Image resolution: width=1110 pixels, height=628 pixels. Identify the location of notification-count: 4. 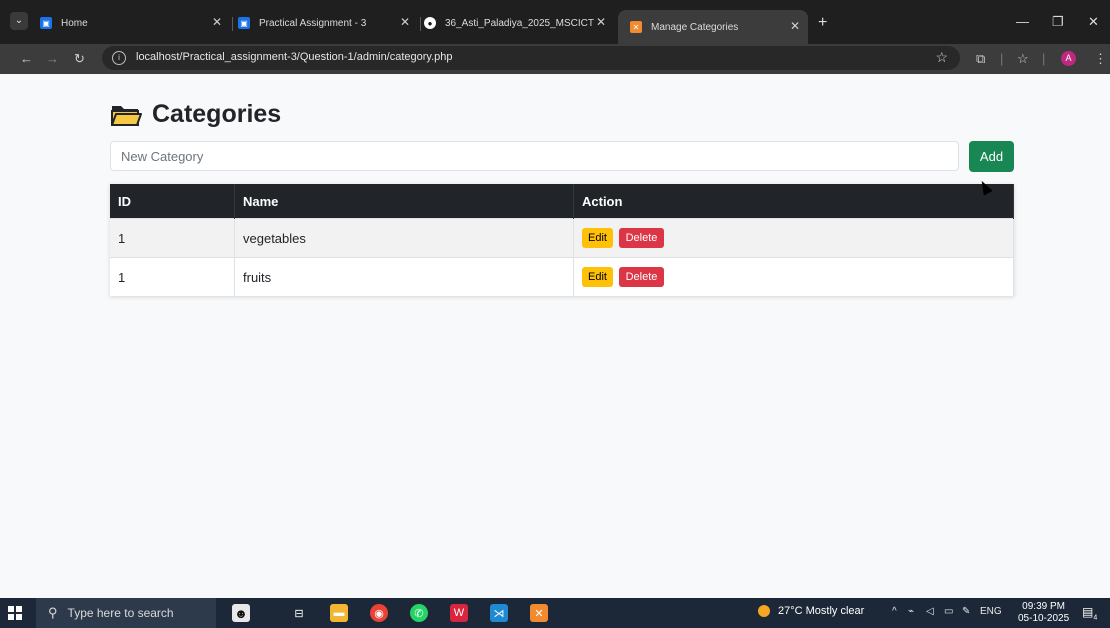
(1095, 618).